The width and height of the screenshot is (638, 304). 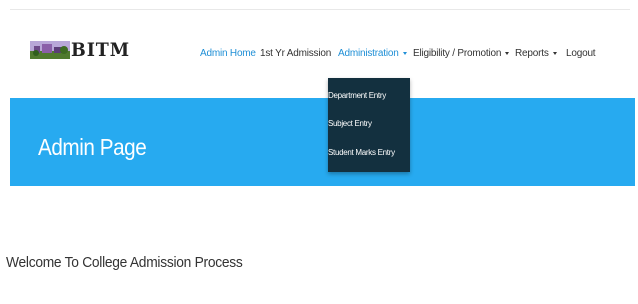 I want to click on brand: BITM, so click(x=82, y=50).